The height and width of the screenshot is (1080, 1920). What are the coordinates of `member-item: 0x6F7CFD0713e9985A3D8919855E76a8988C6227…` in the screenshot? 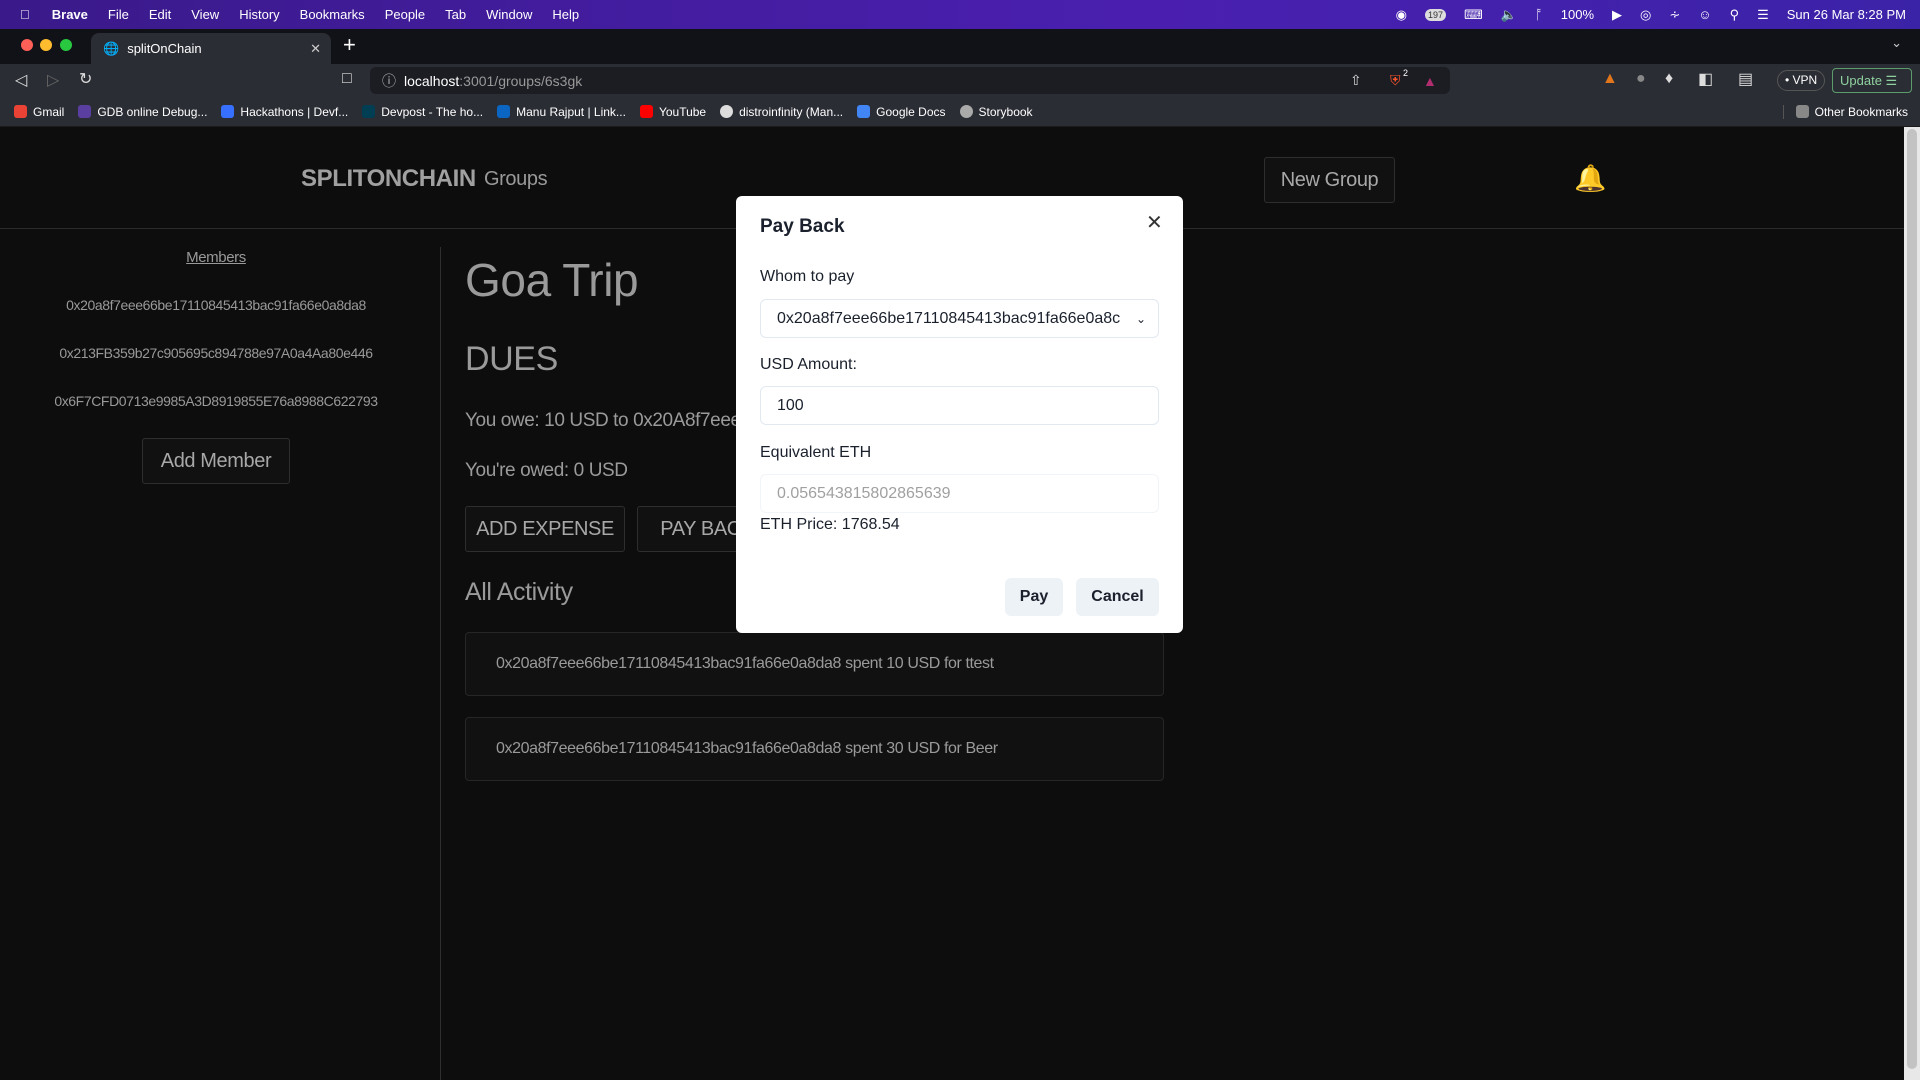 It's located at (216, 401).